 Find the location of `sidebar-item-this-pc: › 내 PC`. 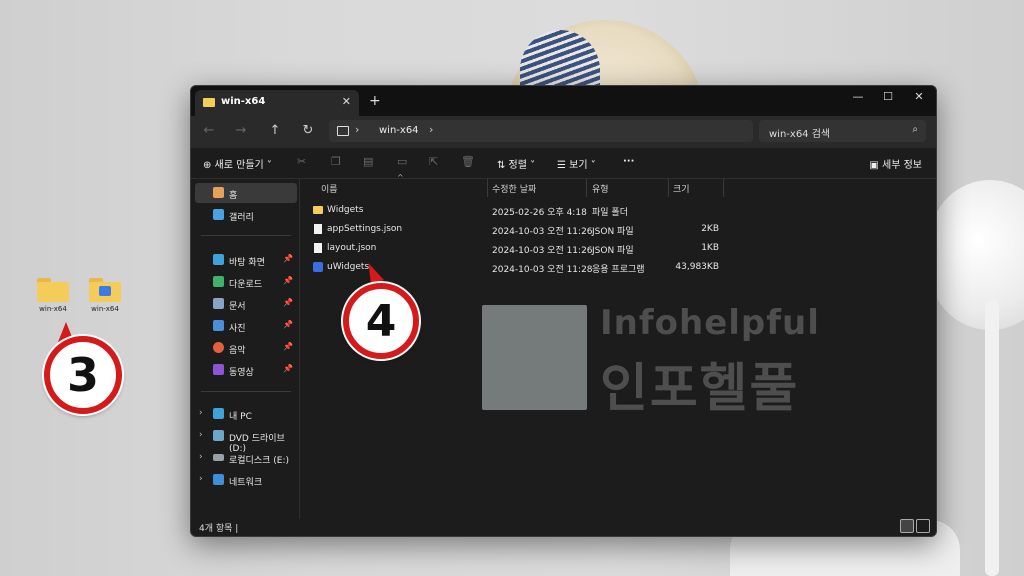

sidebar-item-this-pc: › 내 PC is located at coordinates (246, 414).